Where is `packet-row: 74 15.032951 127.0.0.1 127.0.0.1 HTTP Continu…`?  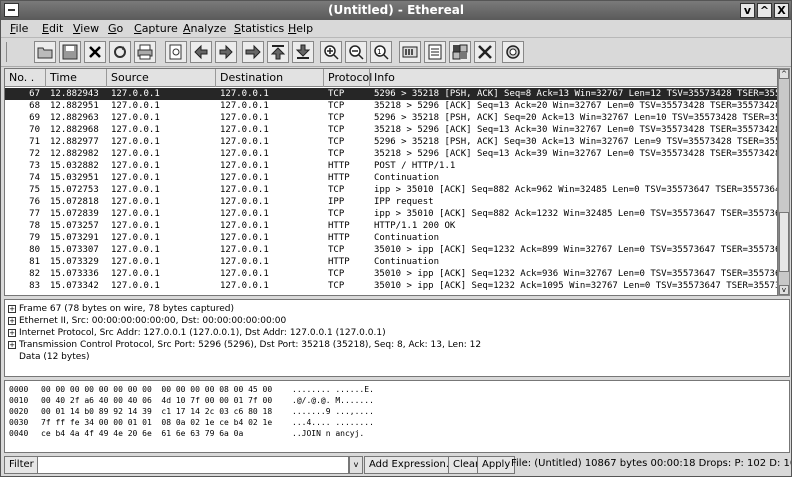
packet-row: 74 15.032951 127.0.0.1 127.0.0.1 HTTP Continu… is located at coordinates (391, 178).